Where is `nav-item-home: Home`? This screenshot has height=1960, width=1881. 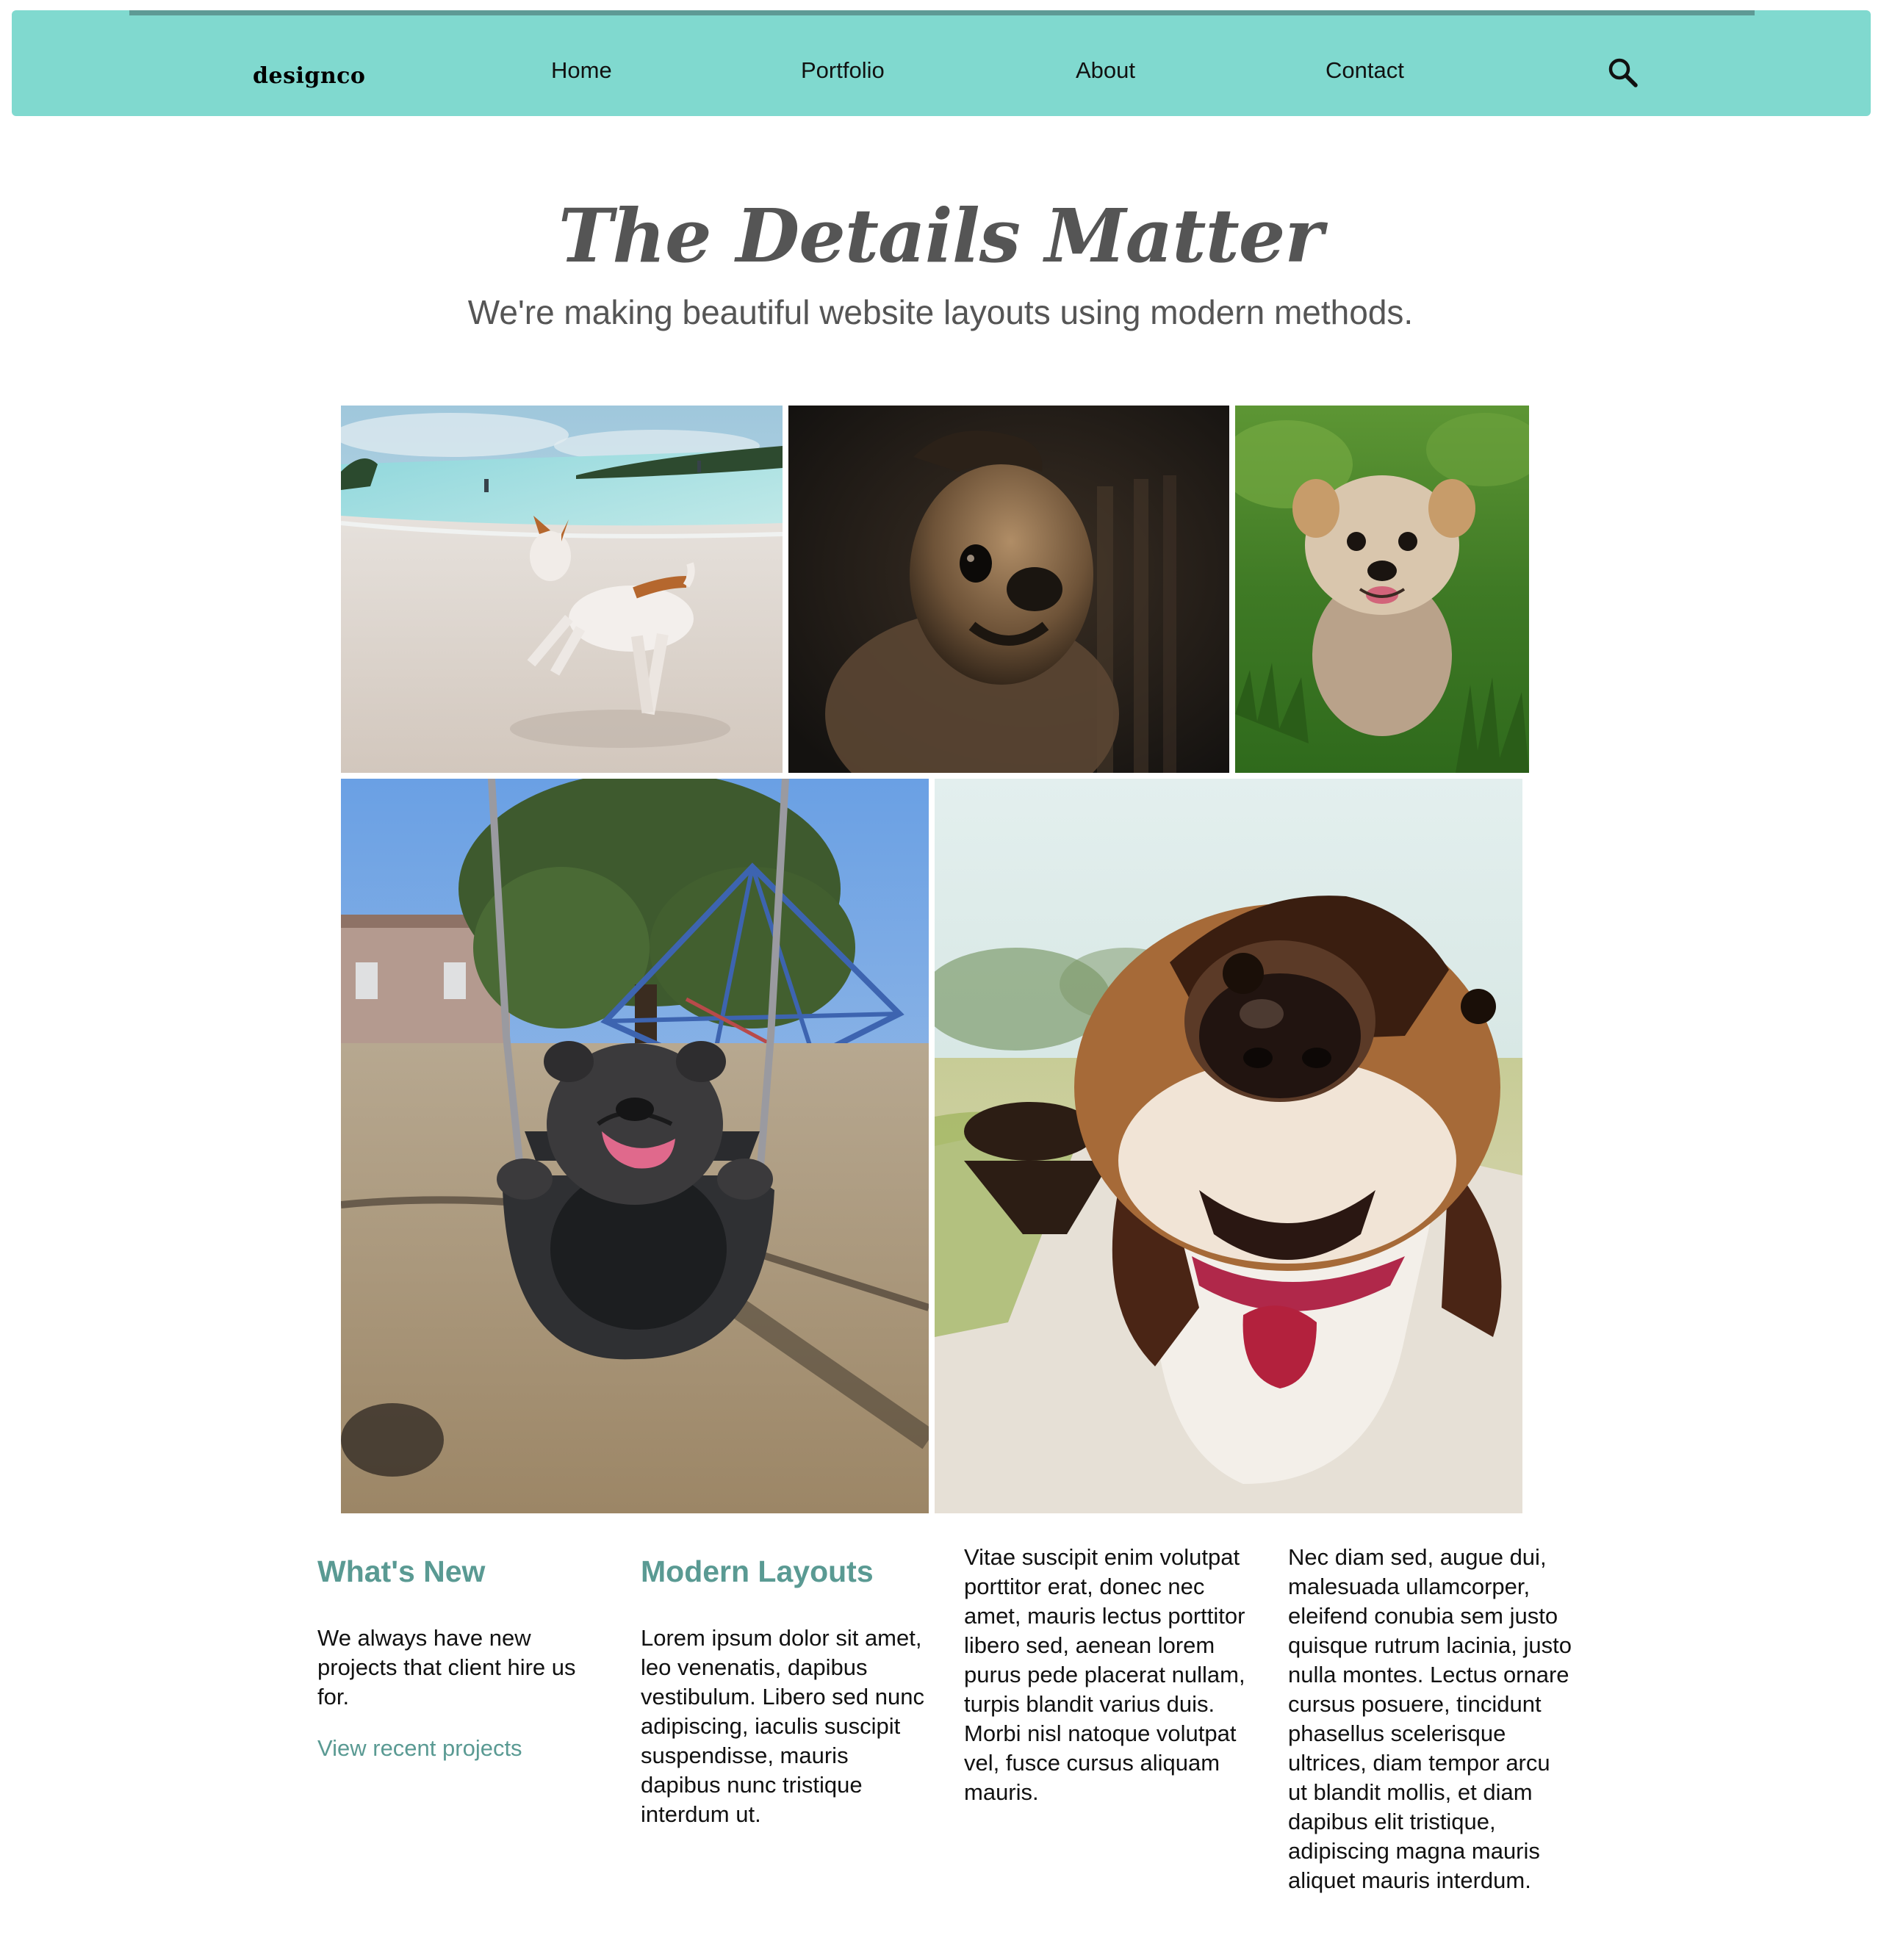
nav-item-home: Home is located at coordinates (581, 70).